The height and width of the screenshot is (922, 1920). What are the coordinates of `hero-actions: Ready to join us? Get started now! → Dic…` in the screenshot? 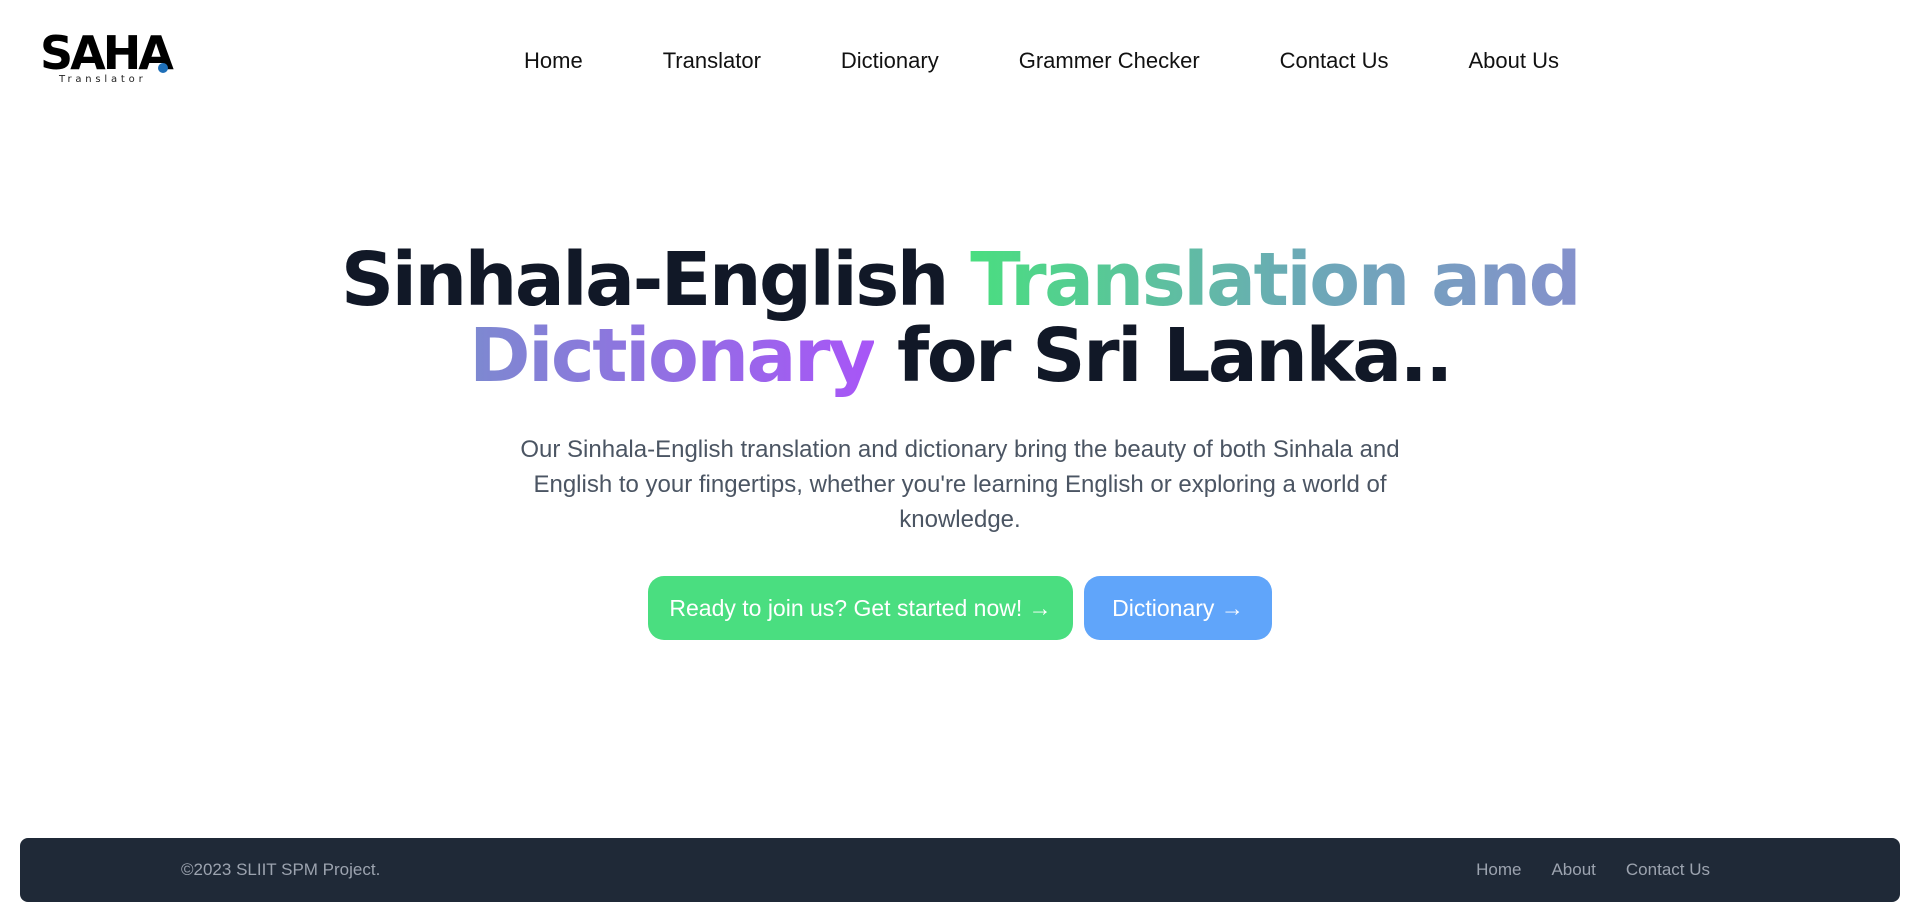 It's located at (960, 608).